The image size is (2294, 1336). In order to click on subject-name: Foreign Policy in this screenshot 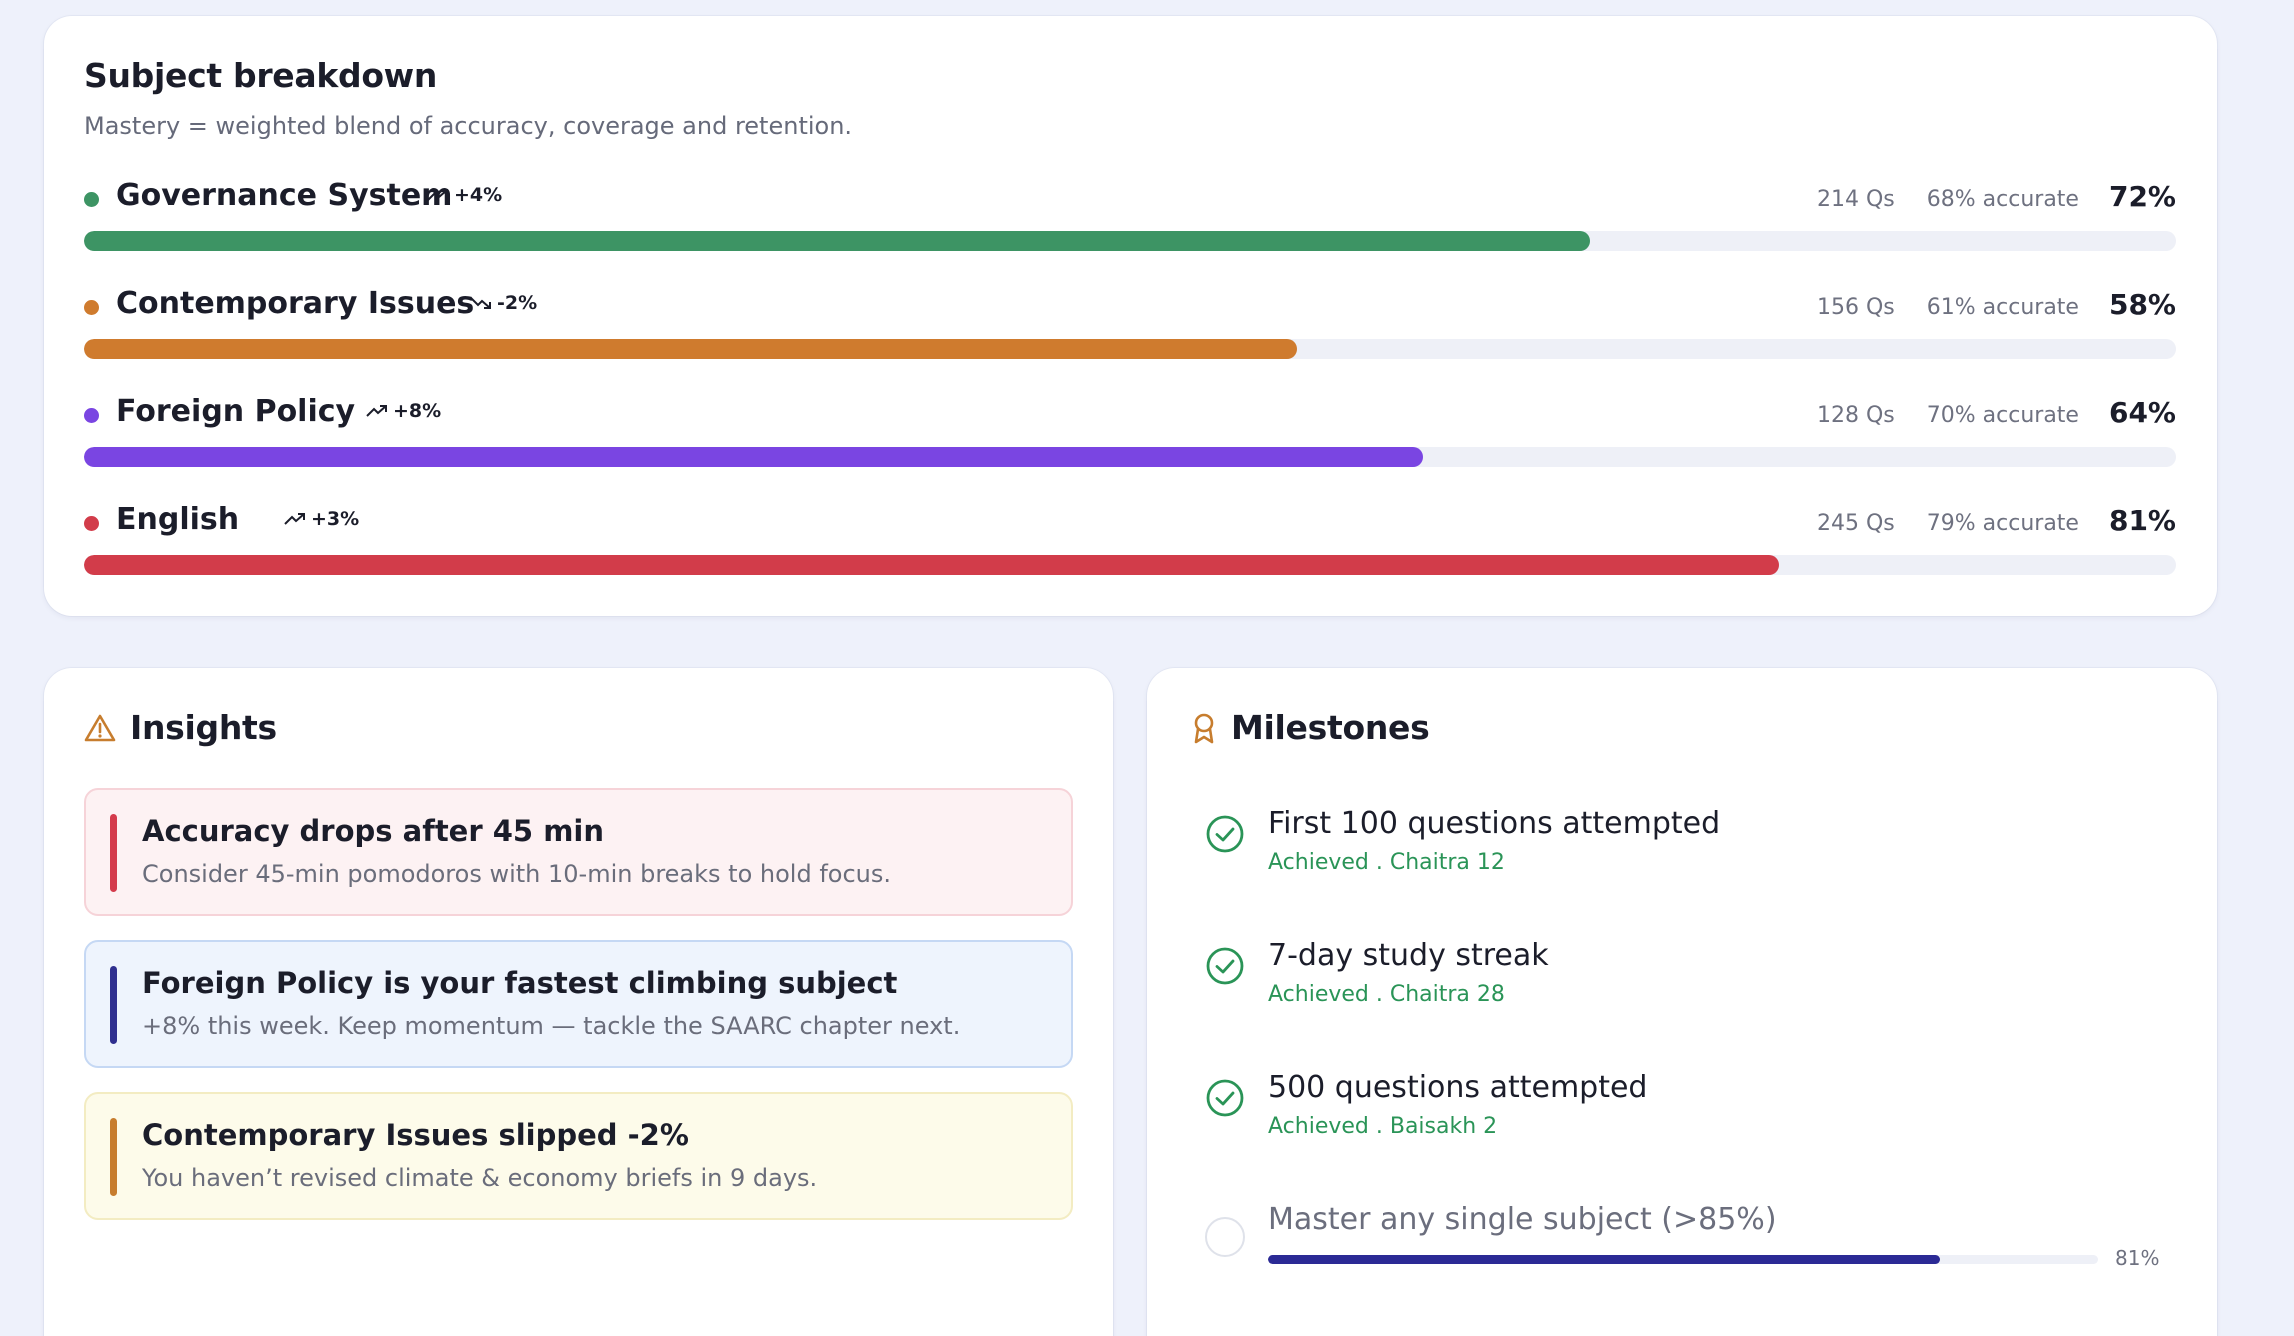, I will do `click(236, 411)`.